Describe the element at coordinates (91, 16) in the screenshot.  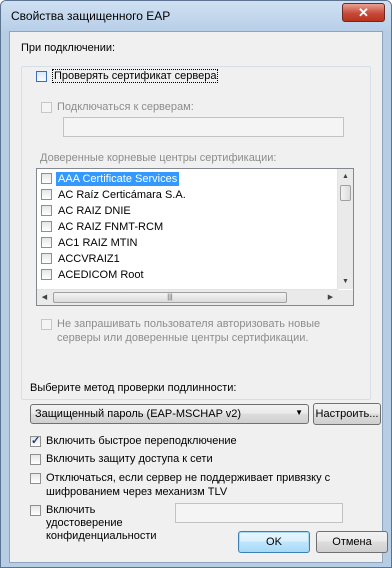
I see `window-title: Свойства защищенного EAP` at that location.